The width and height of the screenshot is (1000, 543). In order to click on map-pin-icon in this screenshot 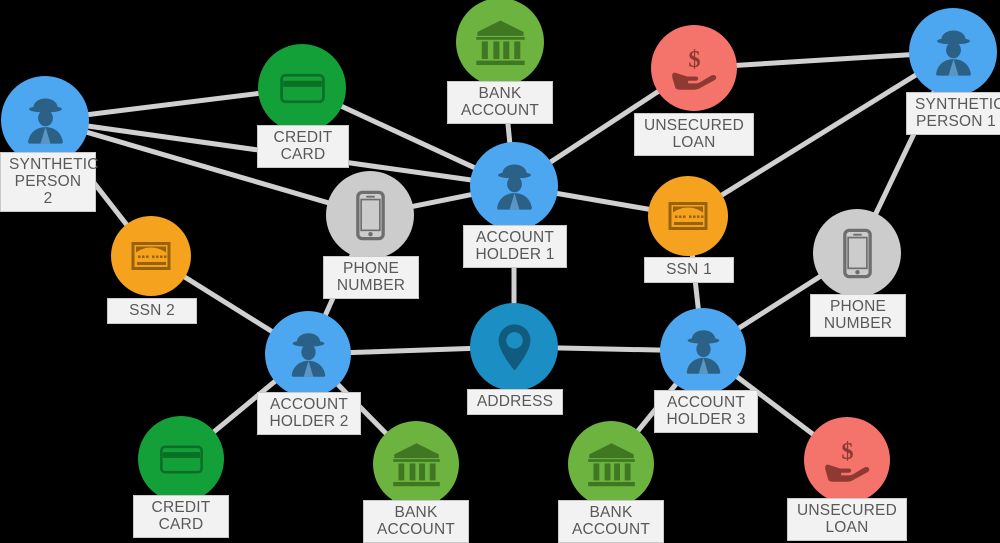, I will do `click(514, 347)`.